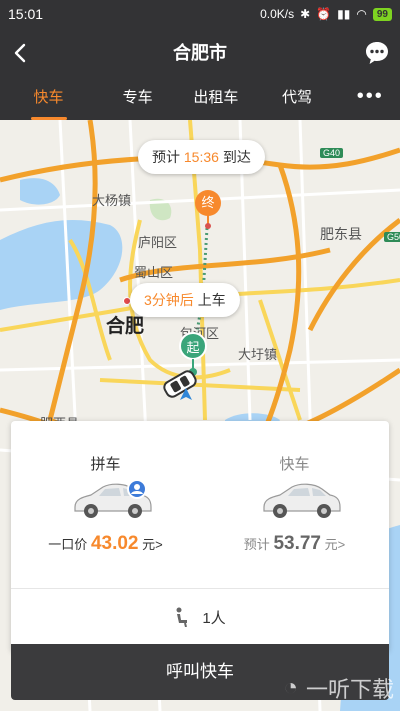 The height and width of the screenshot is (711, 400). What do you see at coordinates (296, 99) in the screenshot?
I see `tab-daijia: 代驾` at bounding box center [296, 99].